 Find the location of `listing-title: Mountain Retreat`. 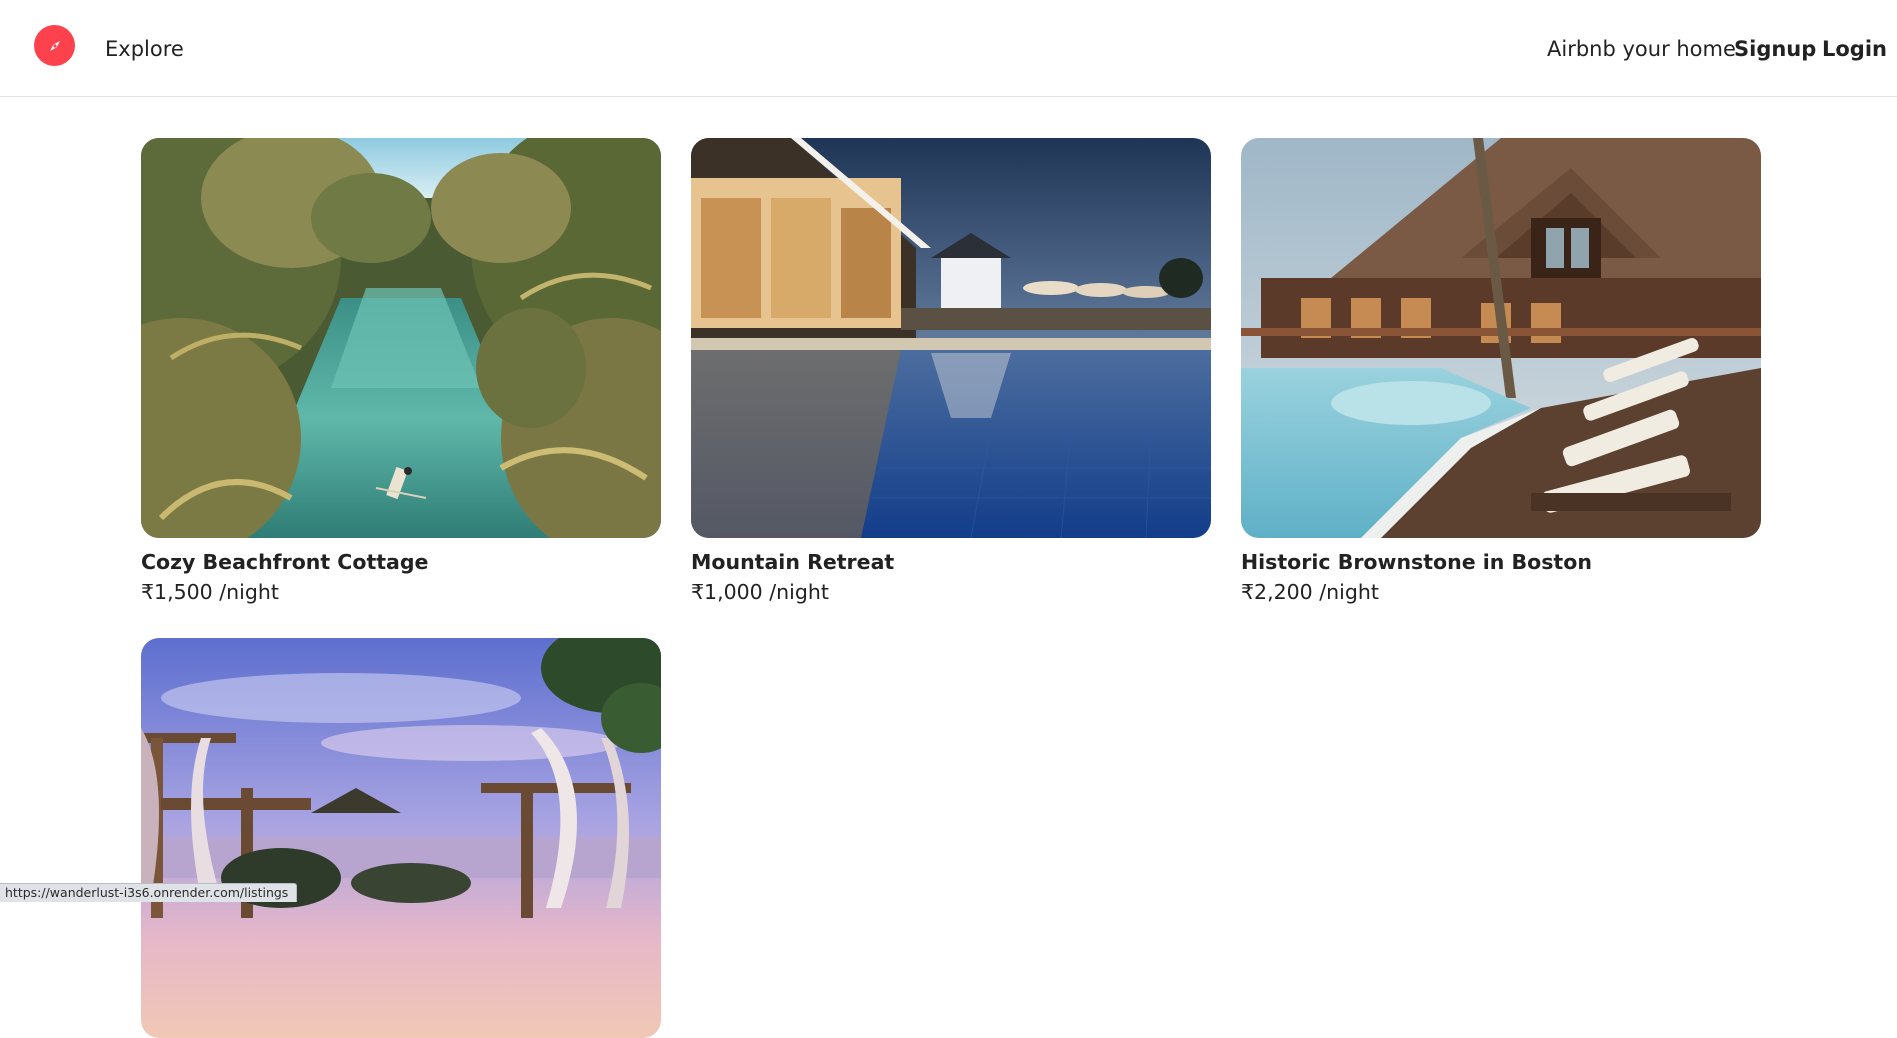

listing-title: Mountain Retreat is located at coordinates (793, 562).